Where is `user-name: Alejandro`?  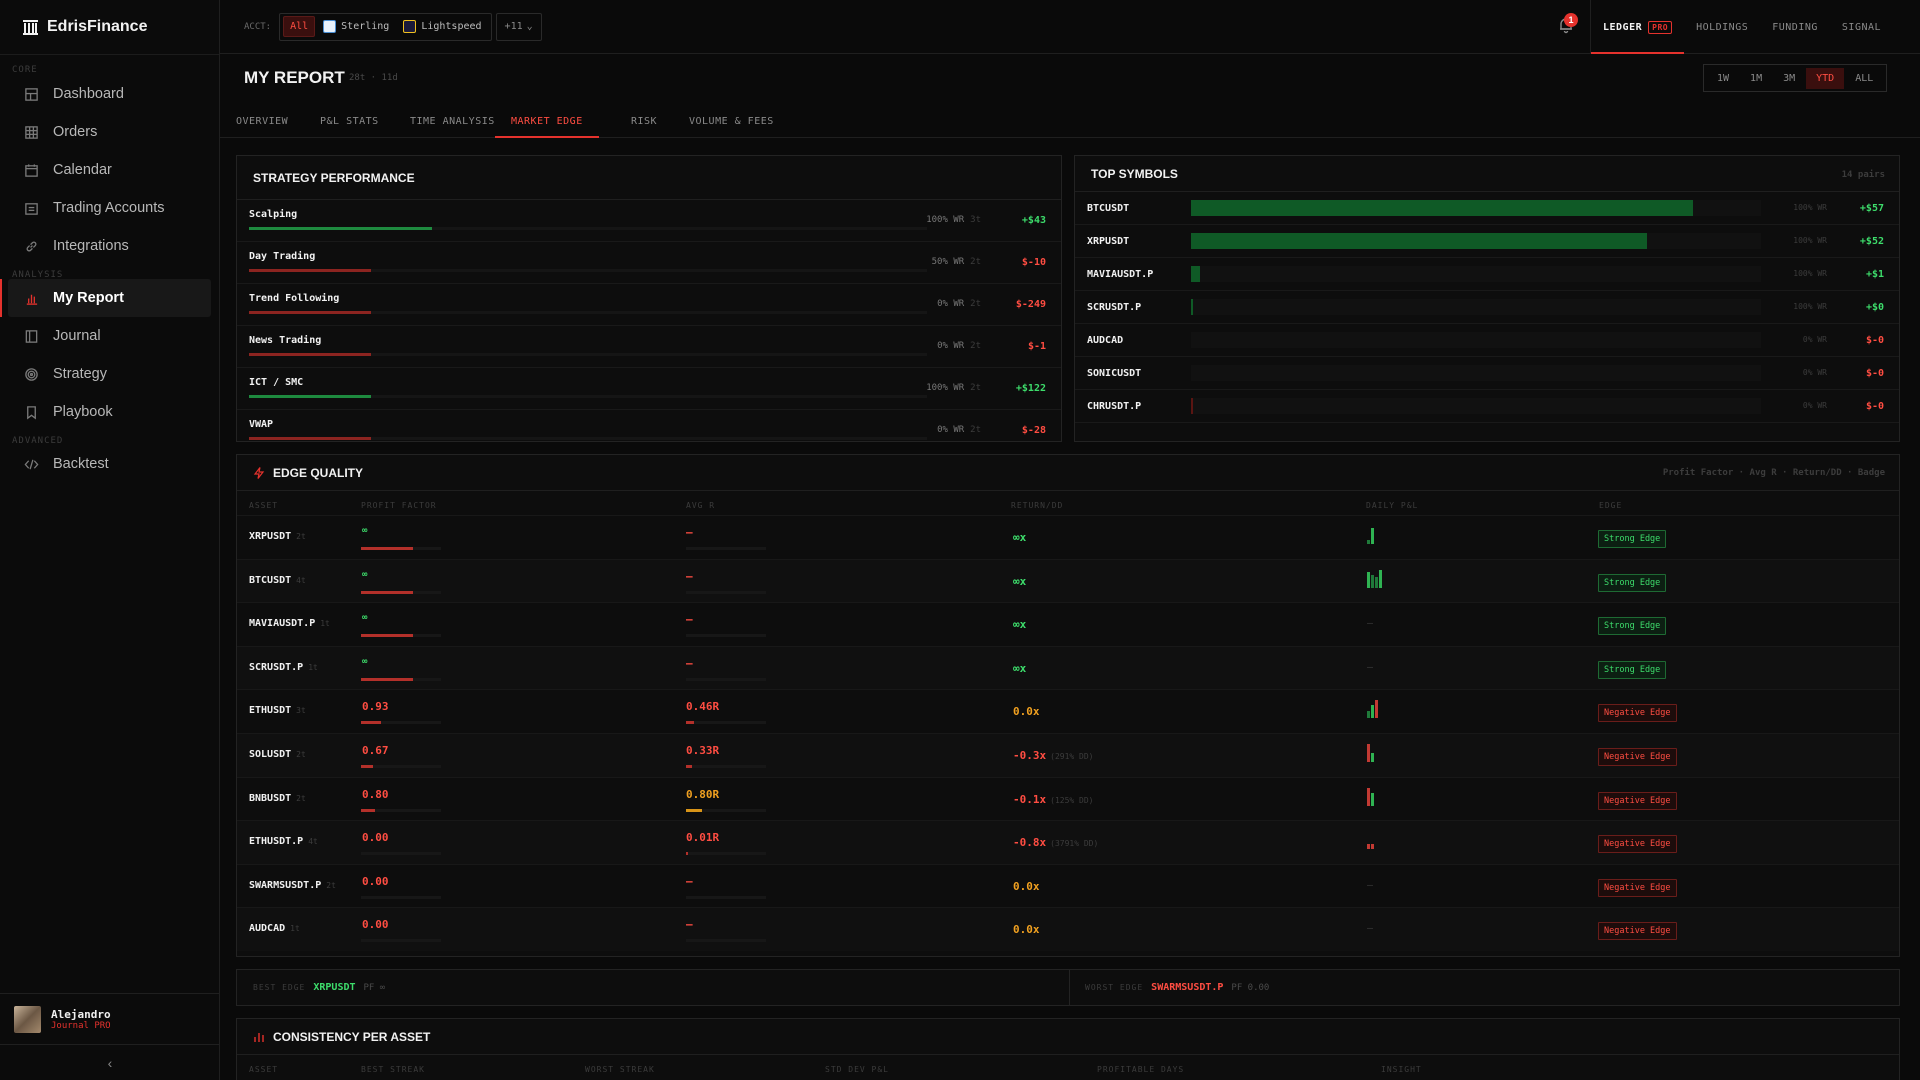
user-name: Alejandro is located at coordinates (81, 1014).